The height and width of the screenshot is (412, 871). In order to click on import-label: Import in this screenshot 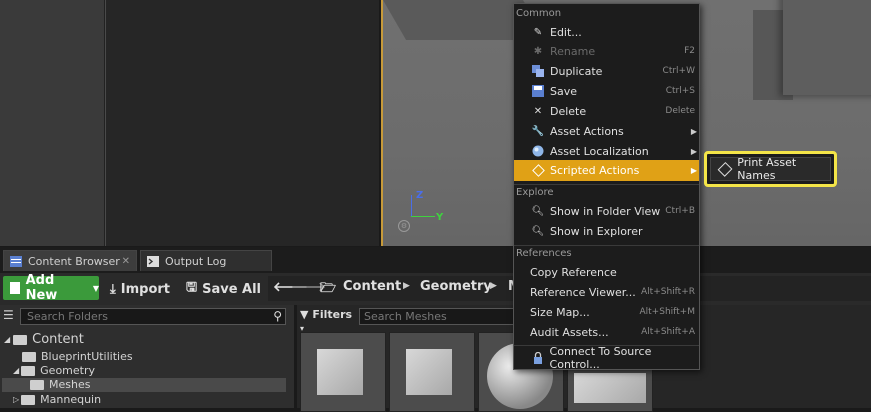, I will do `click(145, 289)`.